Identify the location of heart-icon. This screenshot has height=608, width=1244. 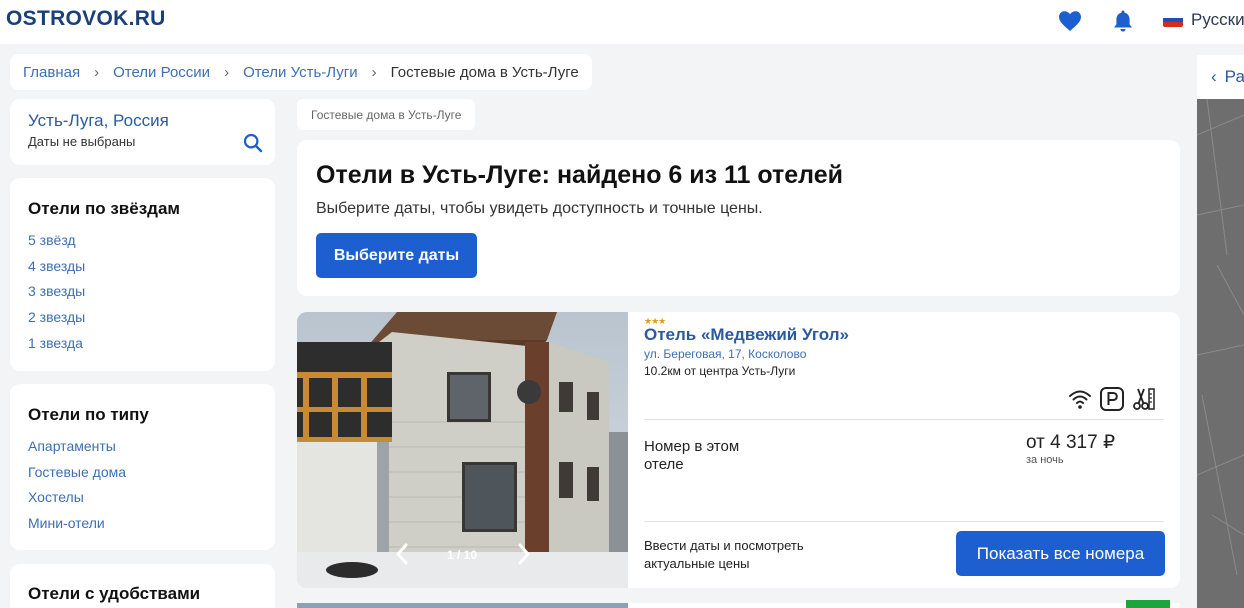
(1070, 21).